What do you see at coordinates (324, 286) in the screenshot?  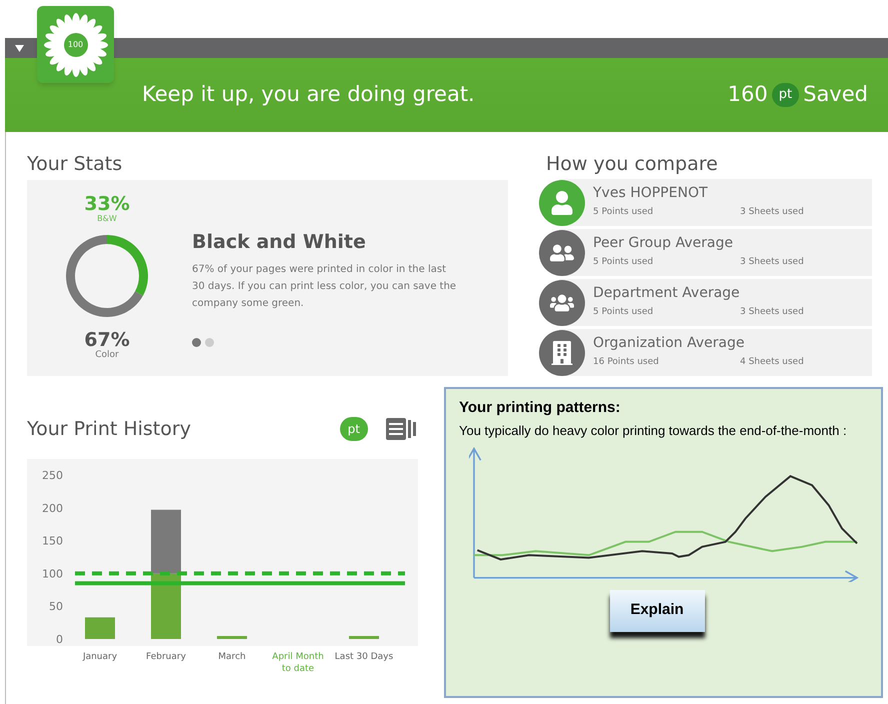 I see `stat-description: 67% of your pages were printed in color in the last 30 days. If you can print less color, you can save the company some green.` at bounding box center [324, 286].